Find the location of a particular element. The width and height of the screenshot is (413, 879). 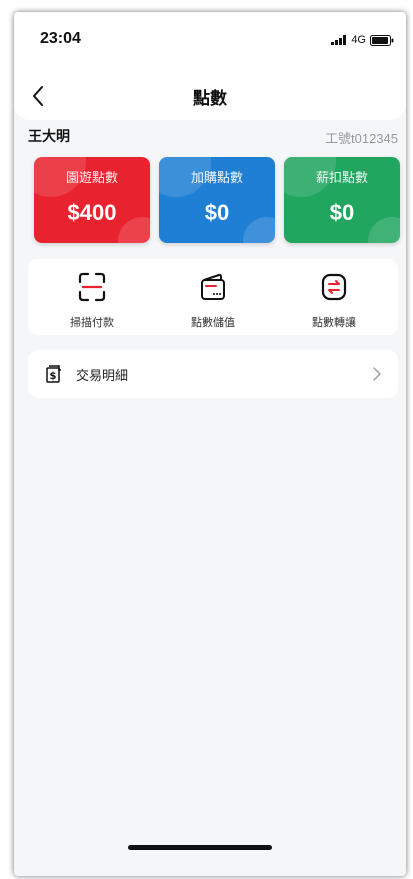

card-label: 薪扣點數 is located at coordinates (341, 178).